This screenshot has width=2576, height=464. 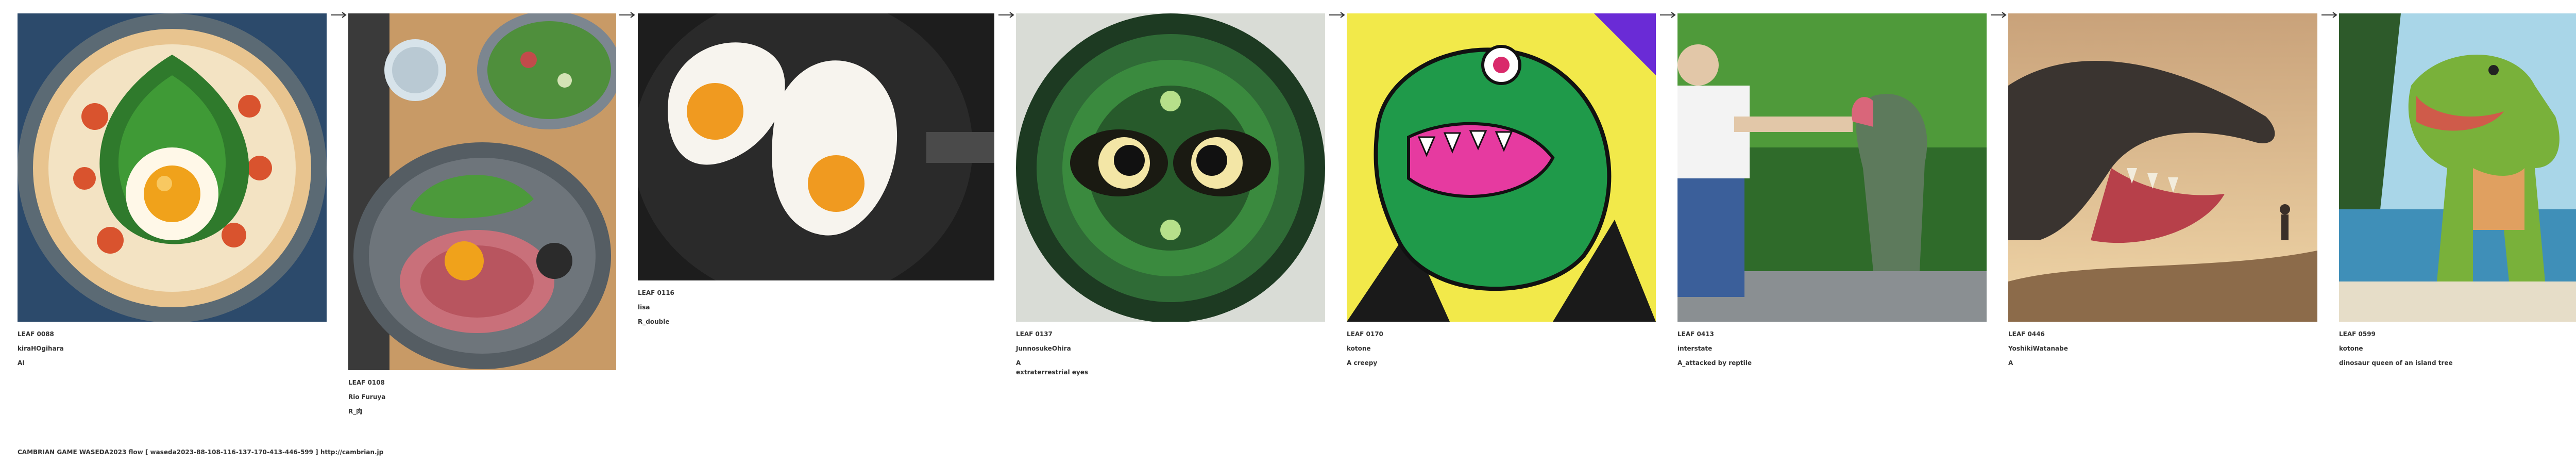 What do you see at coordinates (2038, 348) in the screenshot?
I see `leaf-author: YoshikiWatanabe` at bounding box center [2038, 348].